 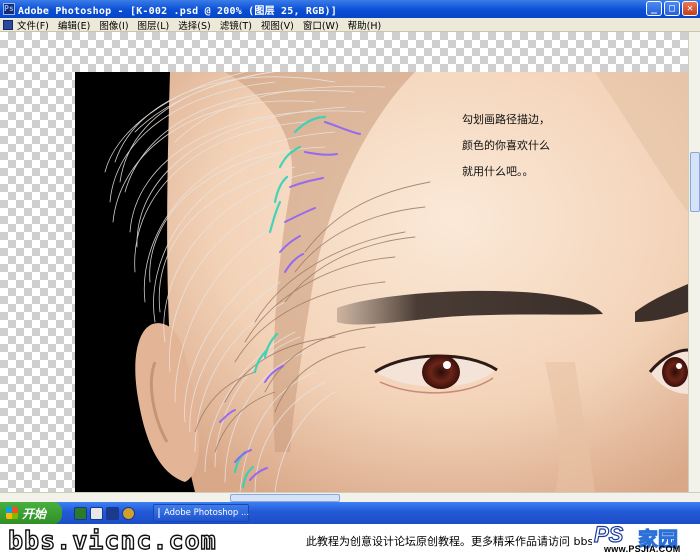 I want to click on menu-help: 帮助(H), so click(x=365, y=25).